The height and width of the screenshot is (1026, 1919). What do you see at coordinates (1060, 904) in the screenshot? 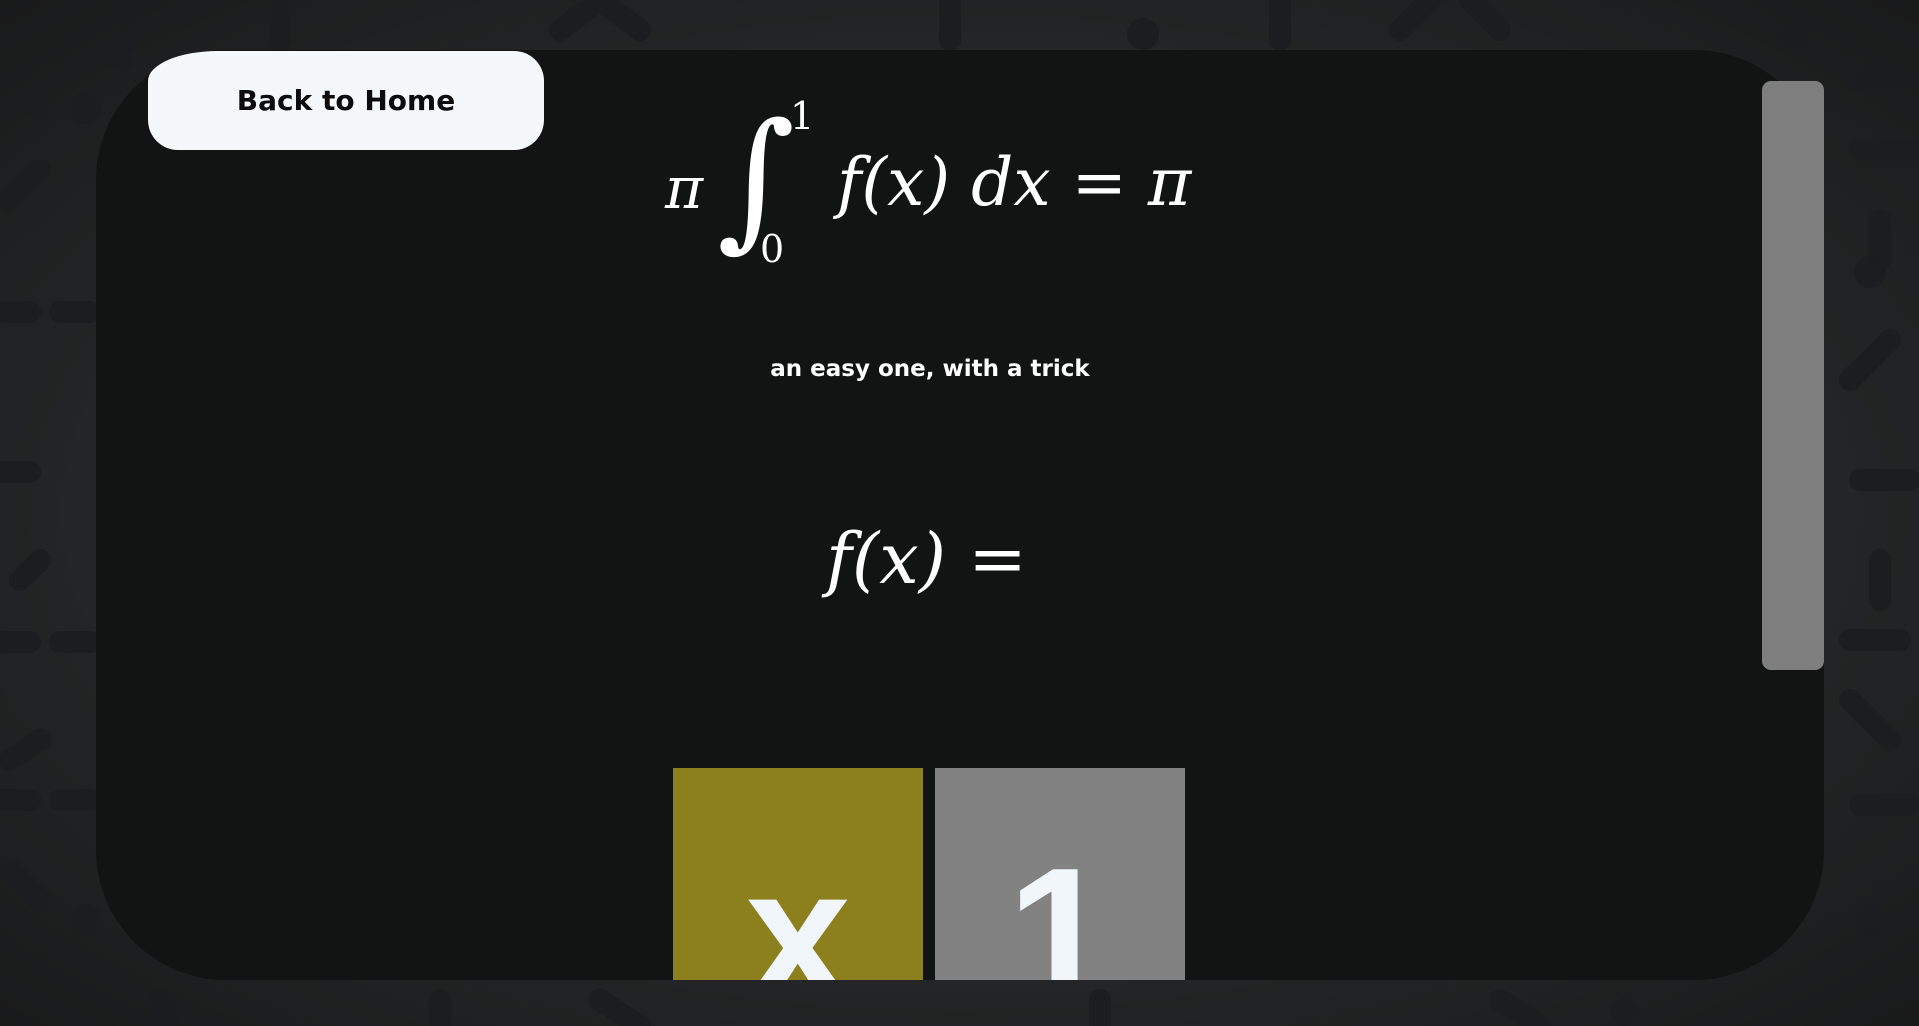
I see `tile-one-label: 1` at bounding box center [1060, 904].